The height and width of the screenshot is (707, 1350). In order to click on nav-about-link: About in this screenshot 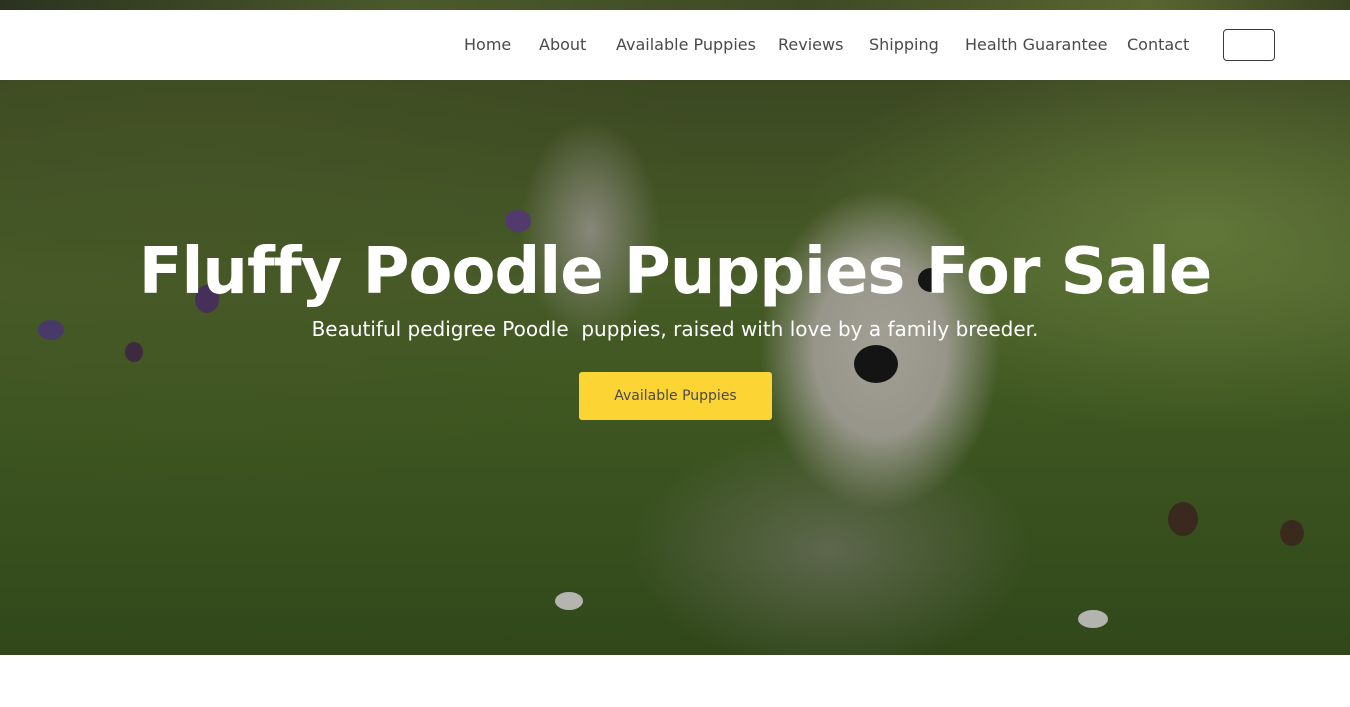, I will do `click(562, 45)`.